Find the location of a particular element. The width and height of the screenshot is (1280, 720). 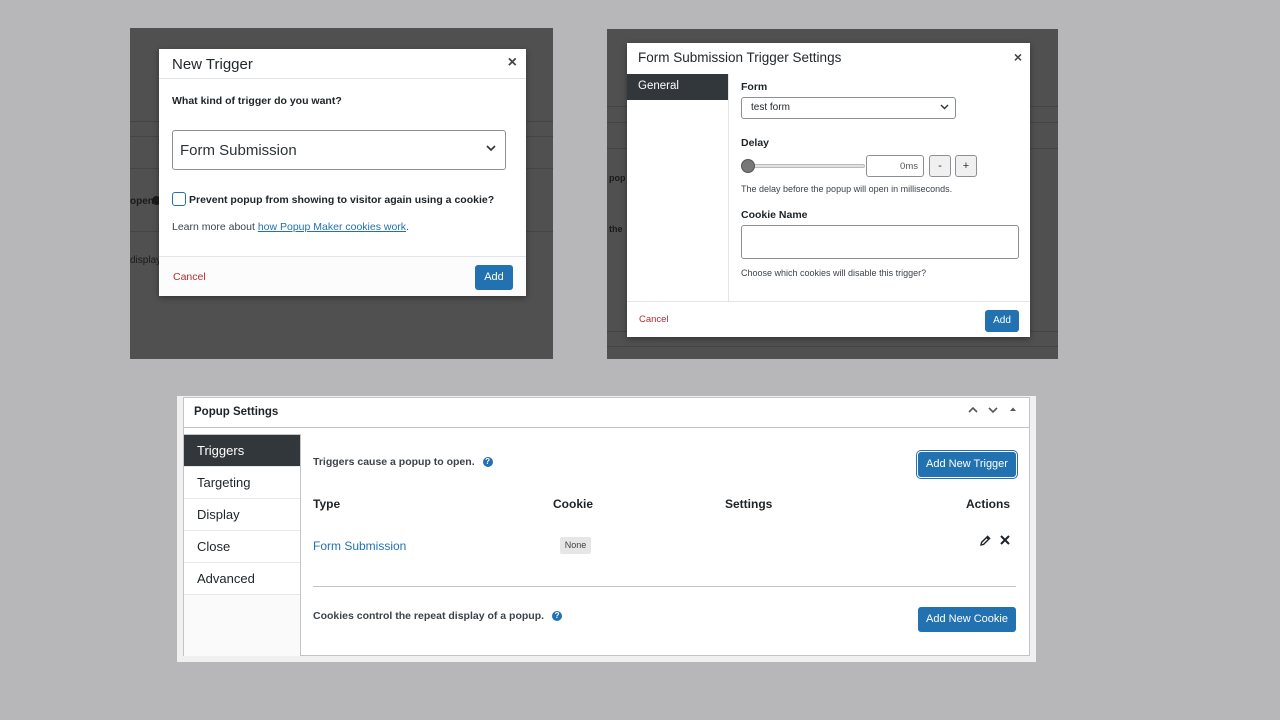

tab-close: Close is located at coordinates (242, 547).